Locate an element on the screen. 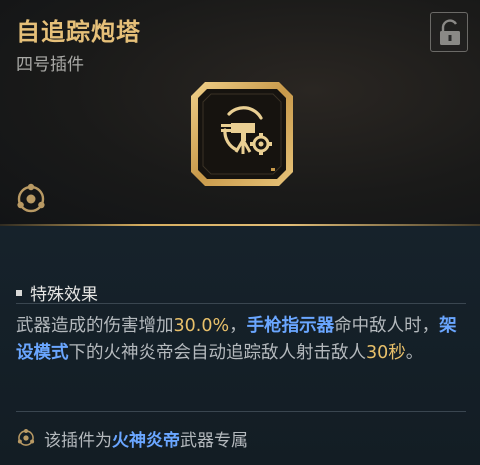 The height and width of the screenshot is (465, 480). heading-bullet is located at coordinates (19, 293).